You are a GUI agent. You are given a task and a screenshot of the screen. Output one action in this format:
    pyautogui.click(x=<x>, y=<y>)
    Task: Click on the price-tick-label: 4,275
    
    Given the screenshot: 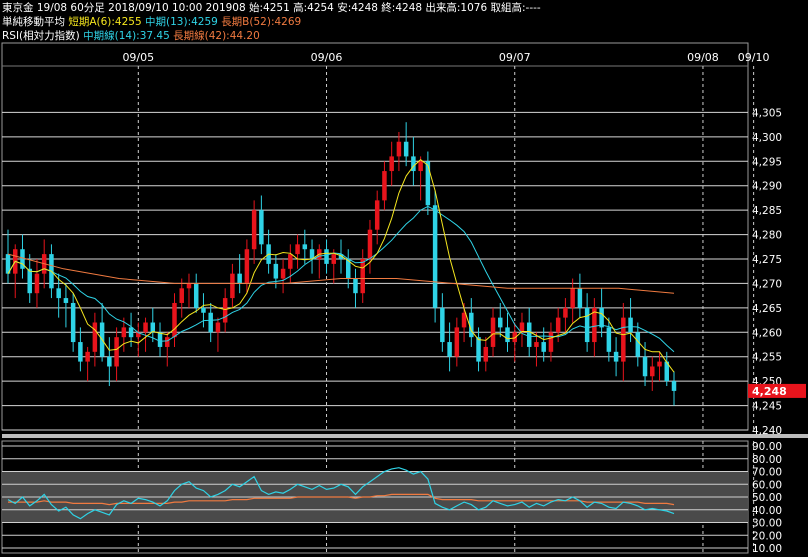 What is the action you would take?
    pyautogui.click(x=767, y=260)
    